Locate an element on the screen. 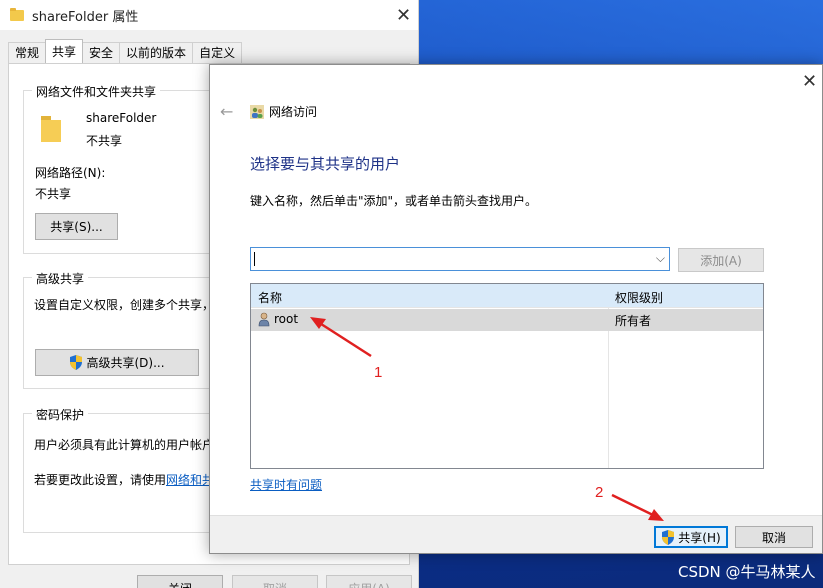 This screenshot has width=823, height=588. password-change-text: 若要更改此设置，请使用网络和共 is located at coordinates (124, 479).